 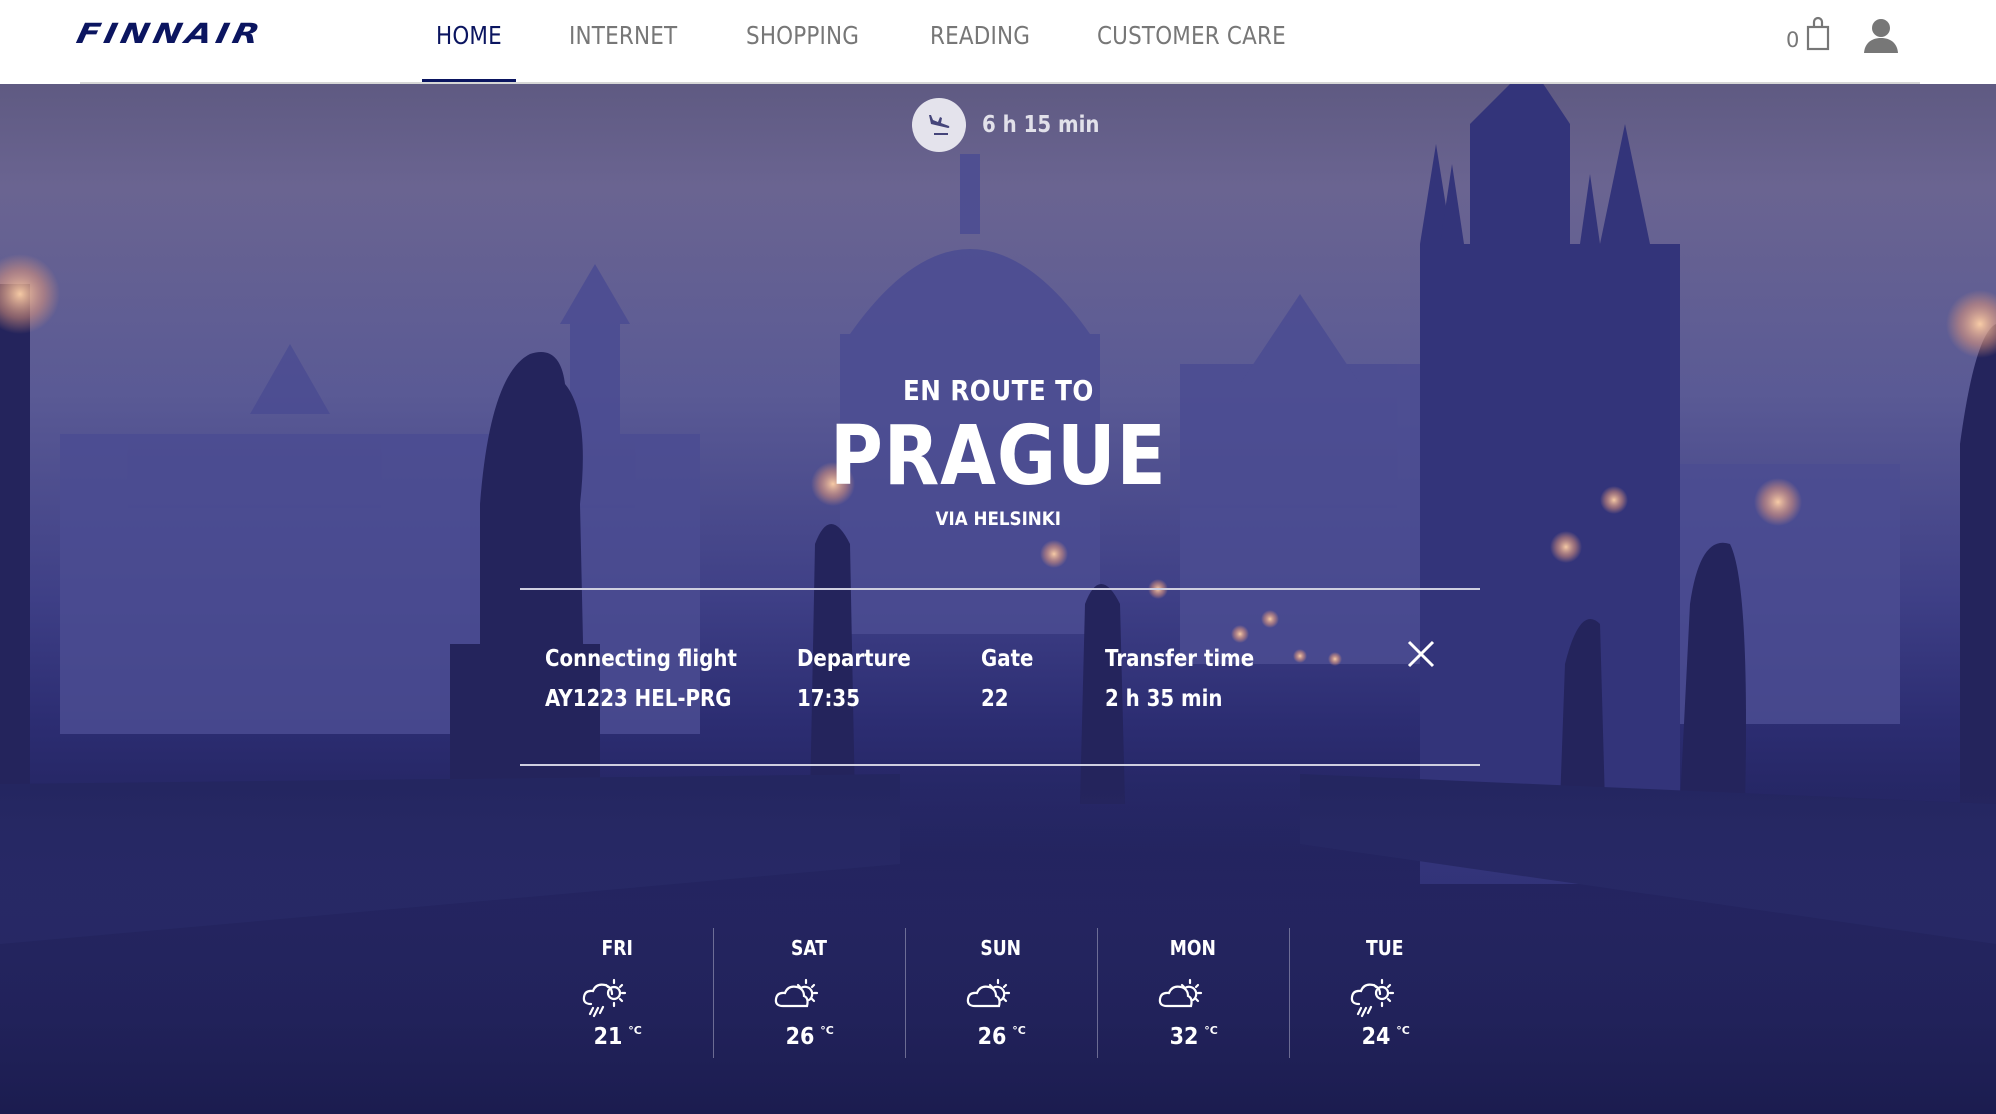 I want to click on destination-city-text: PRAGUE, so click(x=998, y=456).